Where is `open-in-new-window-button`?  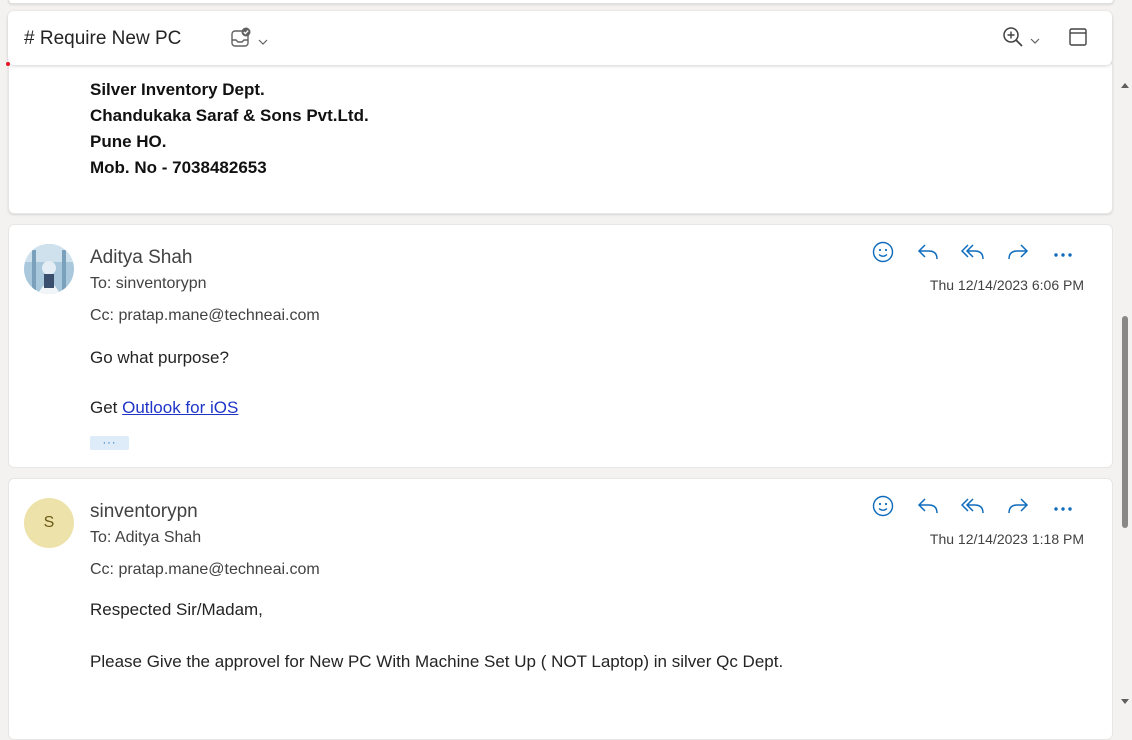
open-in-new-window-button is located at coordinates (1078, 39).